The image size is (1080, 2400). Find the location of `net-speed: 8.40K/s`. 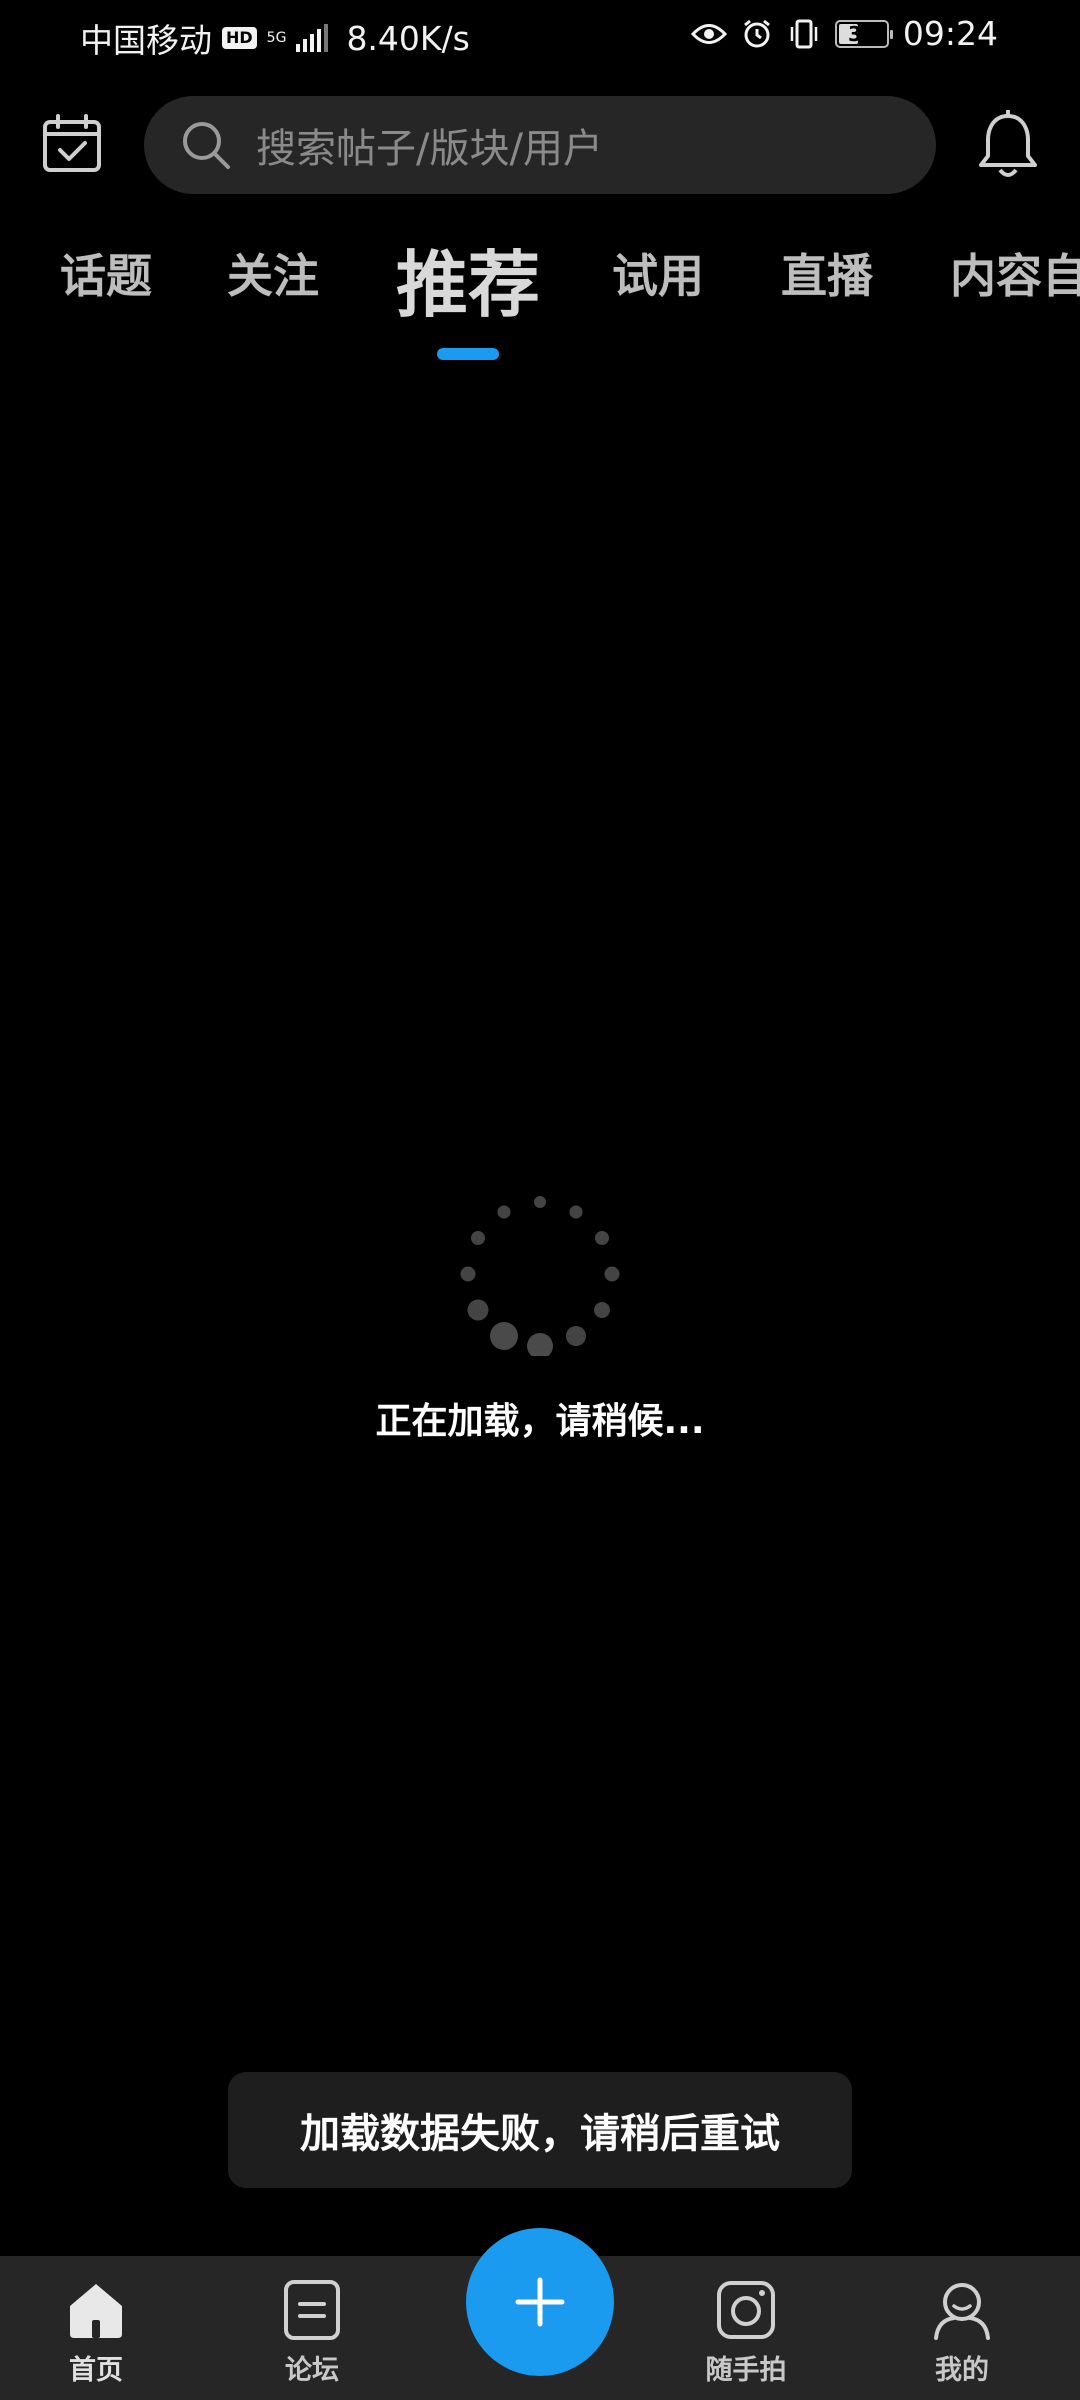

net-speed: 8.40K/s is located at coordinates (408, 38).